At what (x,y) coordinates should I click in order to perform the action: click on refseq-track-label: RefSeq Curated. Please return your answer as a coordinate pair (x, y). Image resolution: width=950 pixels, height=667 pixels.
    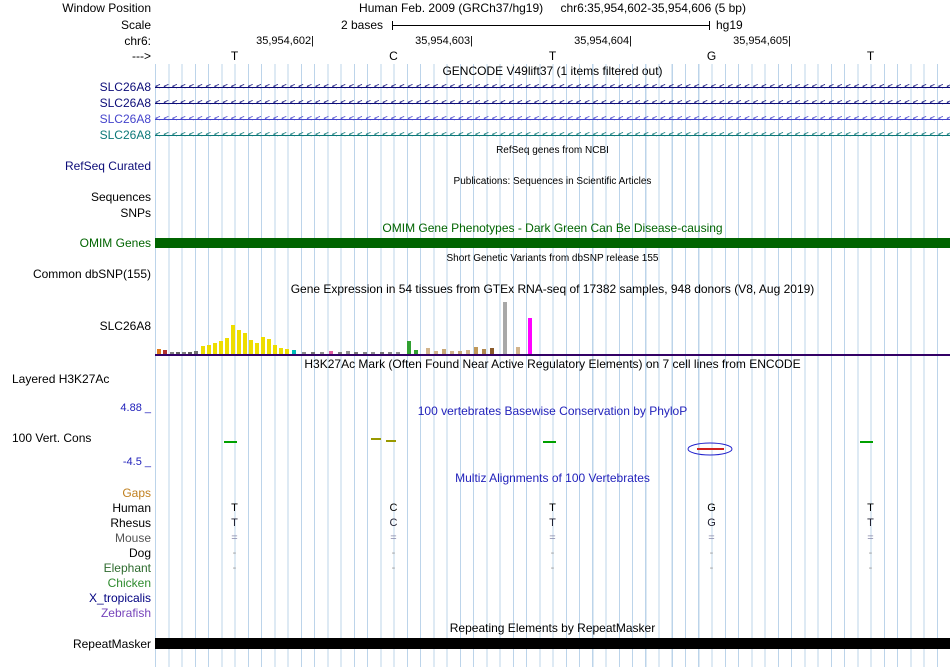
    Looking at the image, I should click on (77, 166).